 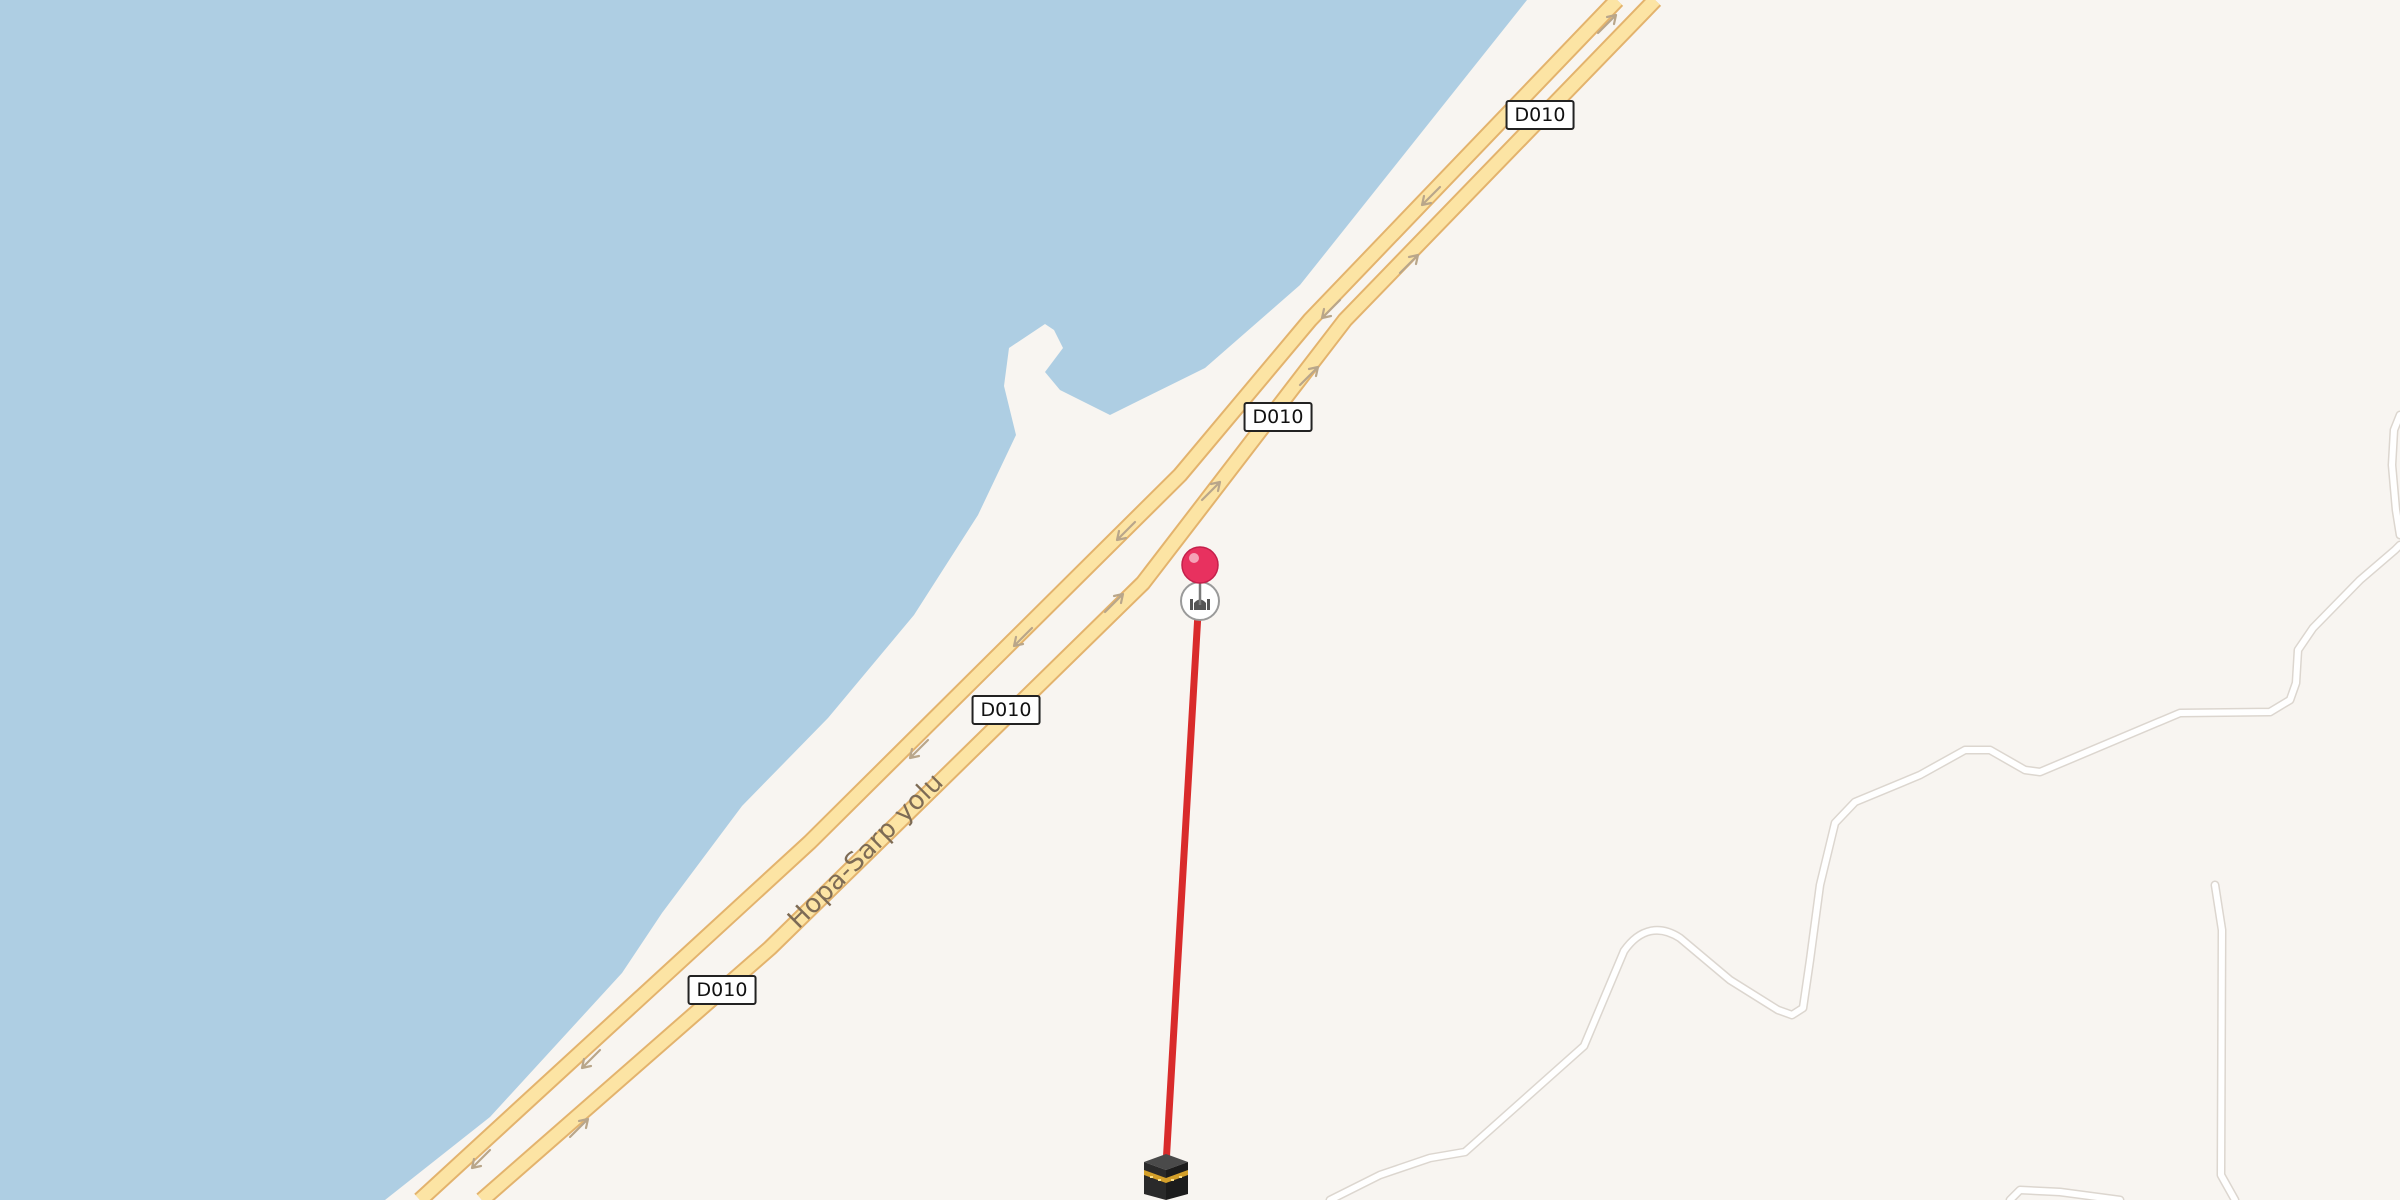 I want to click on map-pin-icon, so click(x=1200, y=576).